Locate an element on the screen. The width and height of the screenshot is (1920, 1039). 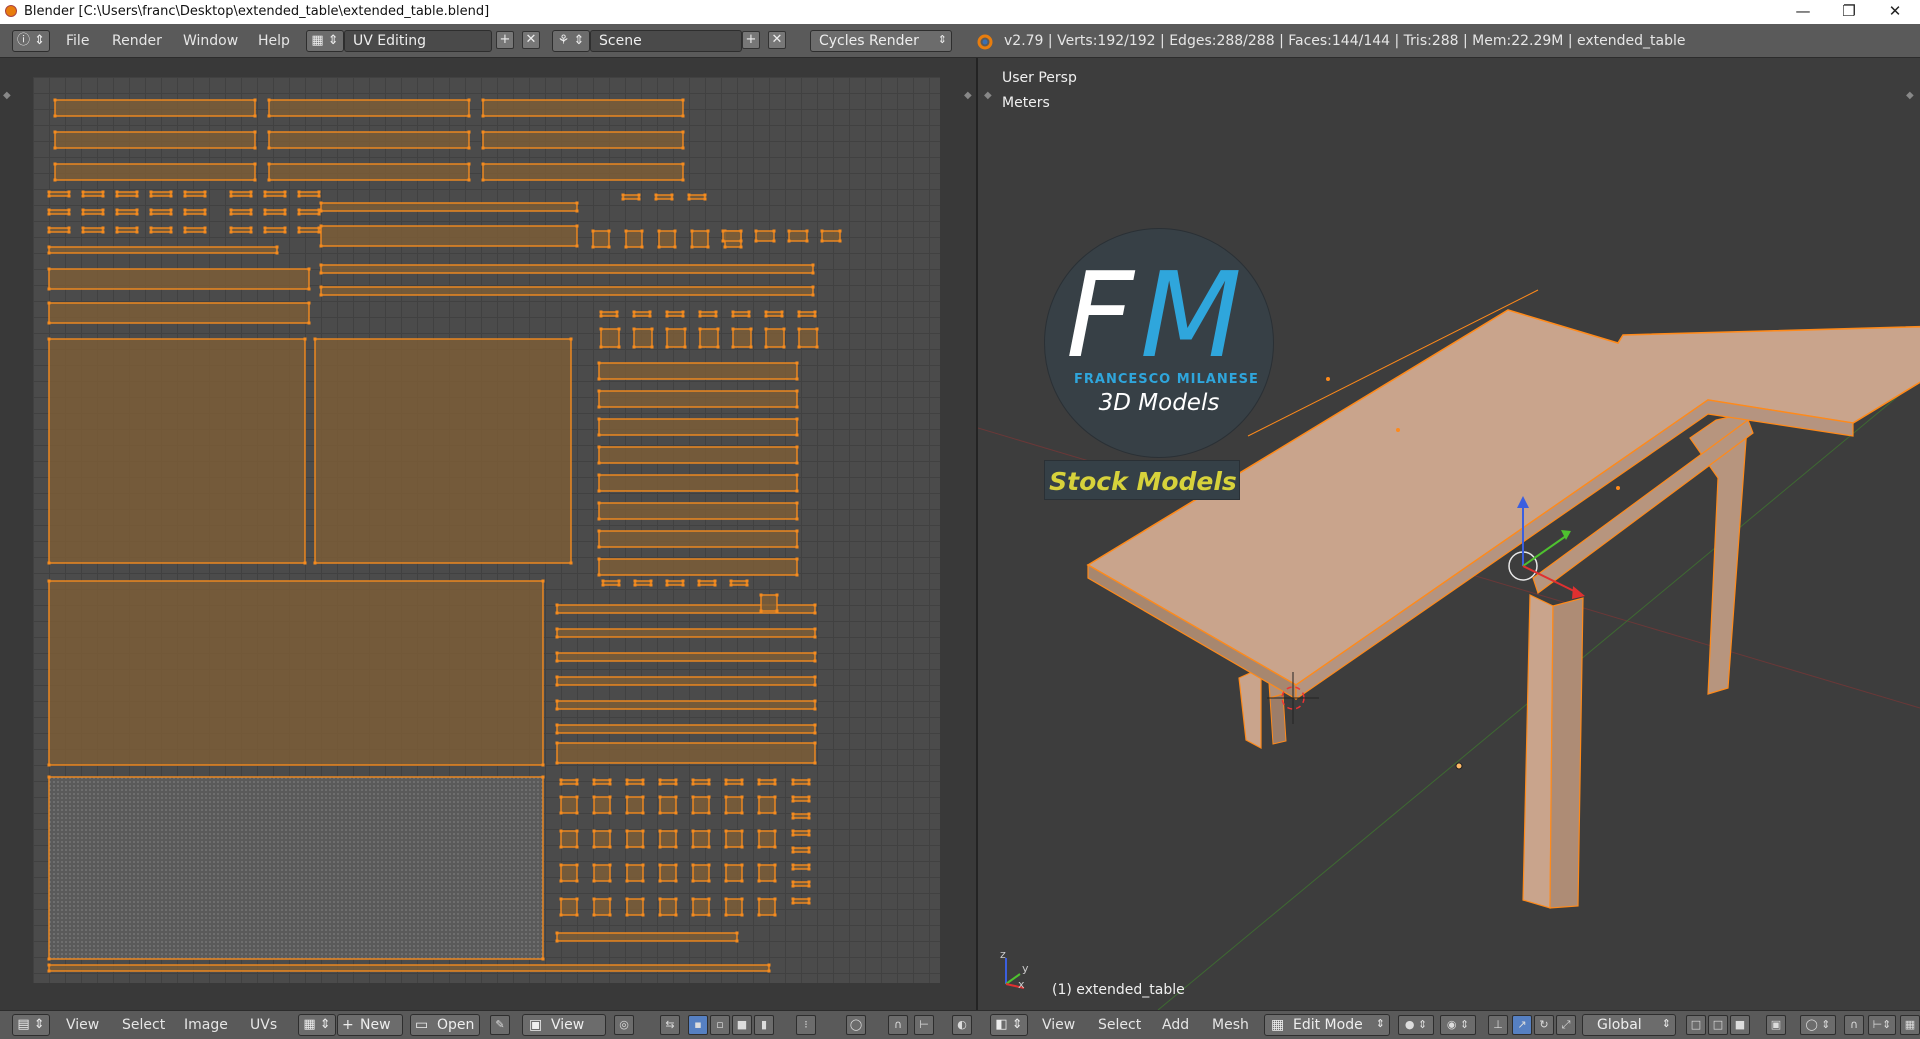
sync-selection-icon: ⇆ is located at coordinates (670, 1025).